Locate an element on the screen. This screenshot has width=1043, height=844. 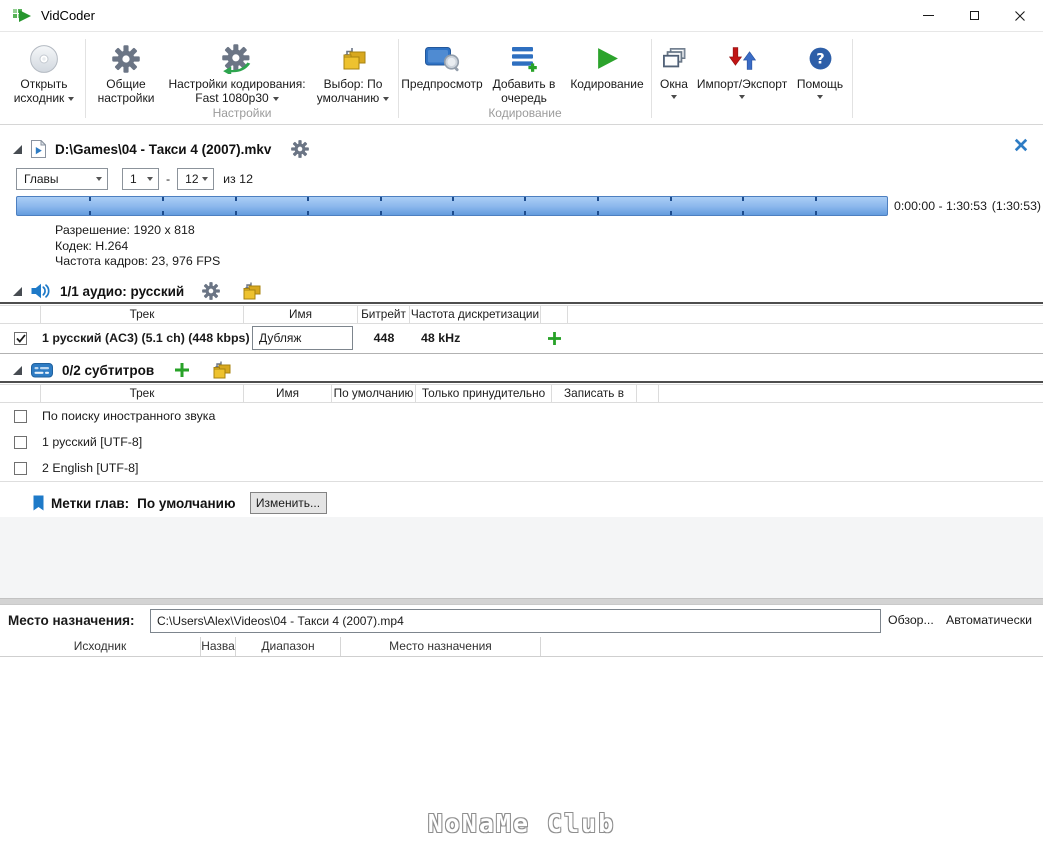
encode-button: Кодирование is located at coordinates (607, 70).